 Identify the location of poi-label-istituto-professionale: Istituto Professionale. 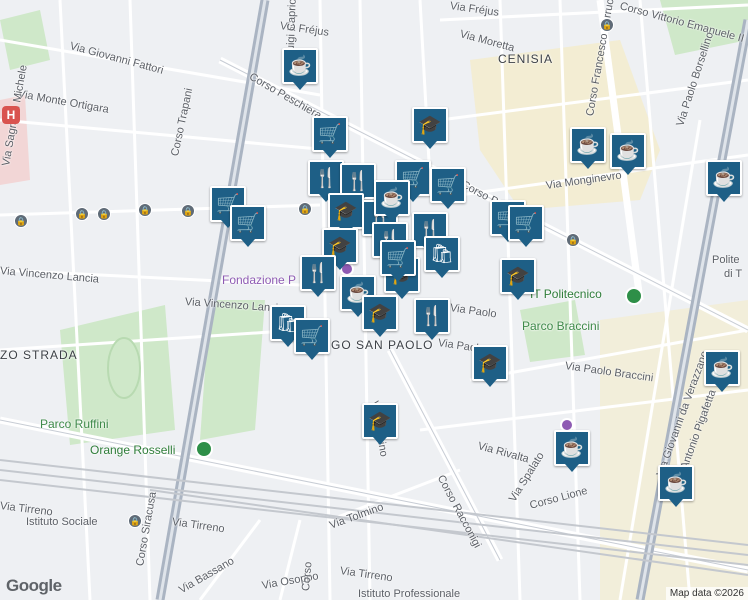
(409, 594).